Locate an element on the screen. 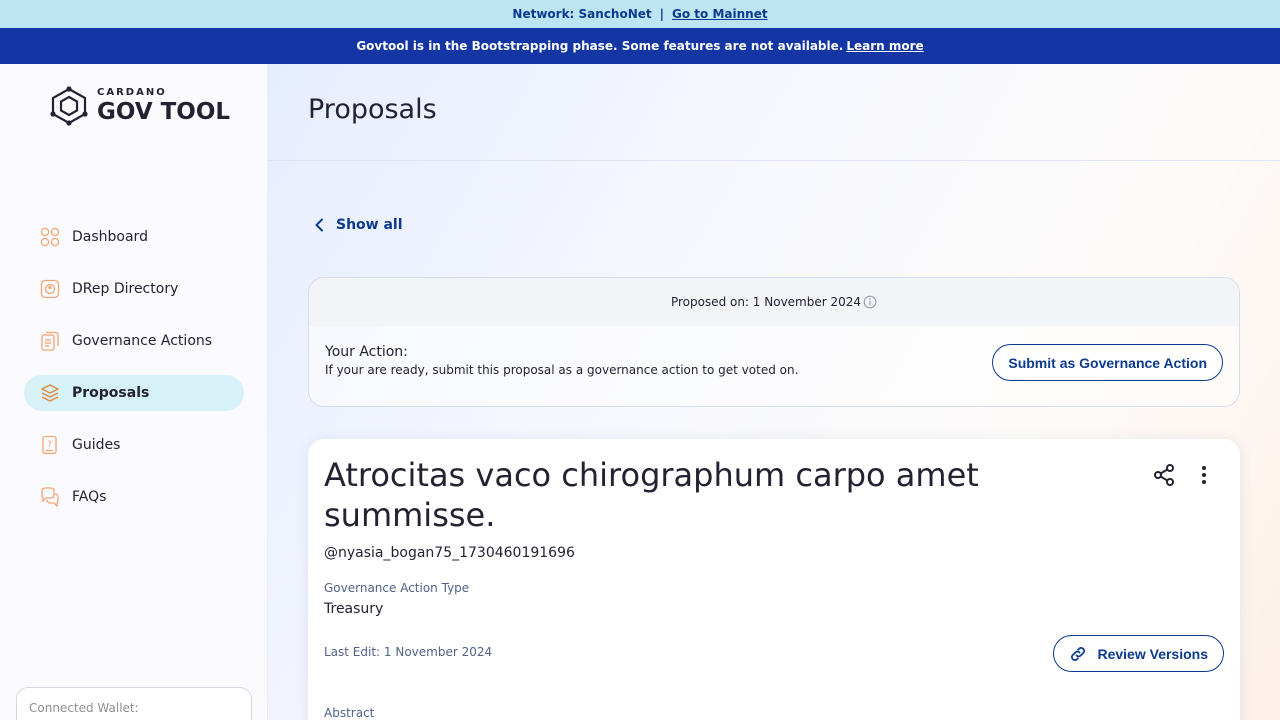  sidebar-item-label: Guides is located at coordinates (96, 445).